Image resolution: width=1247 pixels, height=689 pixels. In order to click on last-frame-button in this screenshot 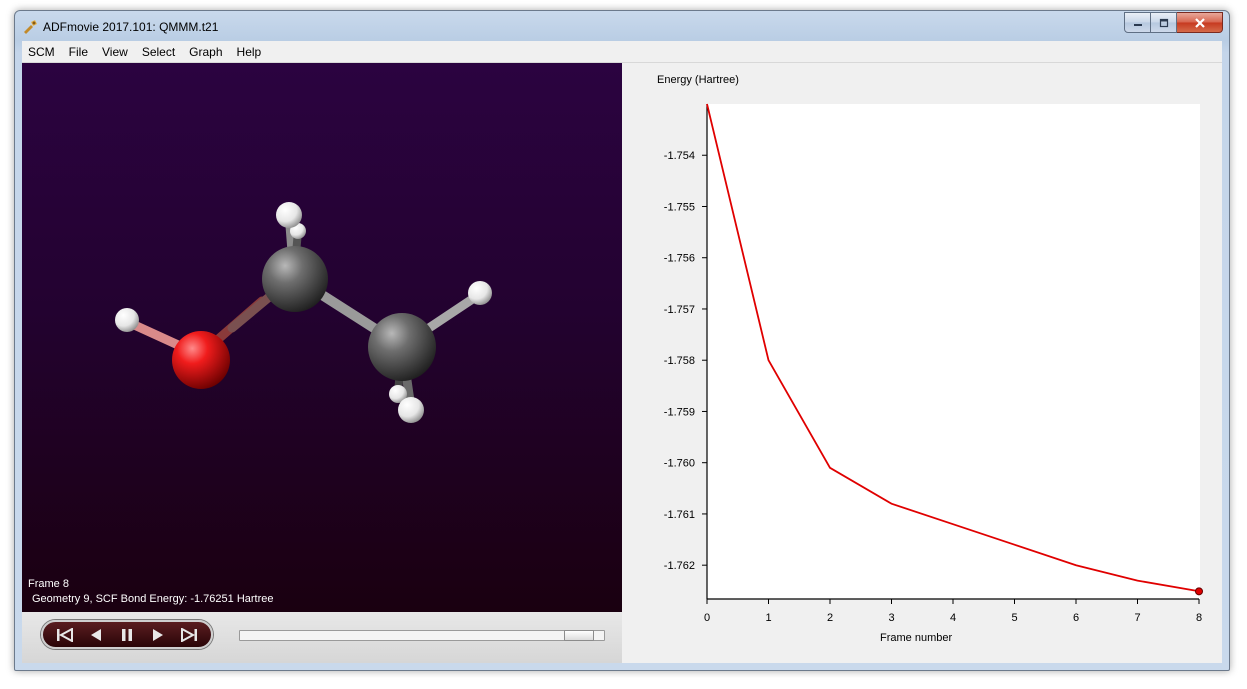, I will do `click(189, 635)`.